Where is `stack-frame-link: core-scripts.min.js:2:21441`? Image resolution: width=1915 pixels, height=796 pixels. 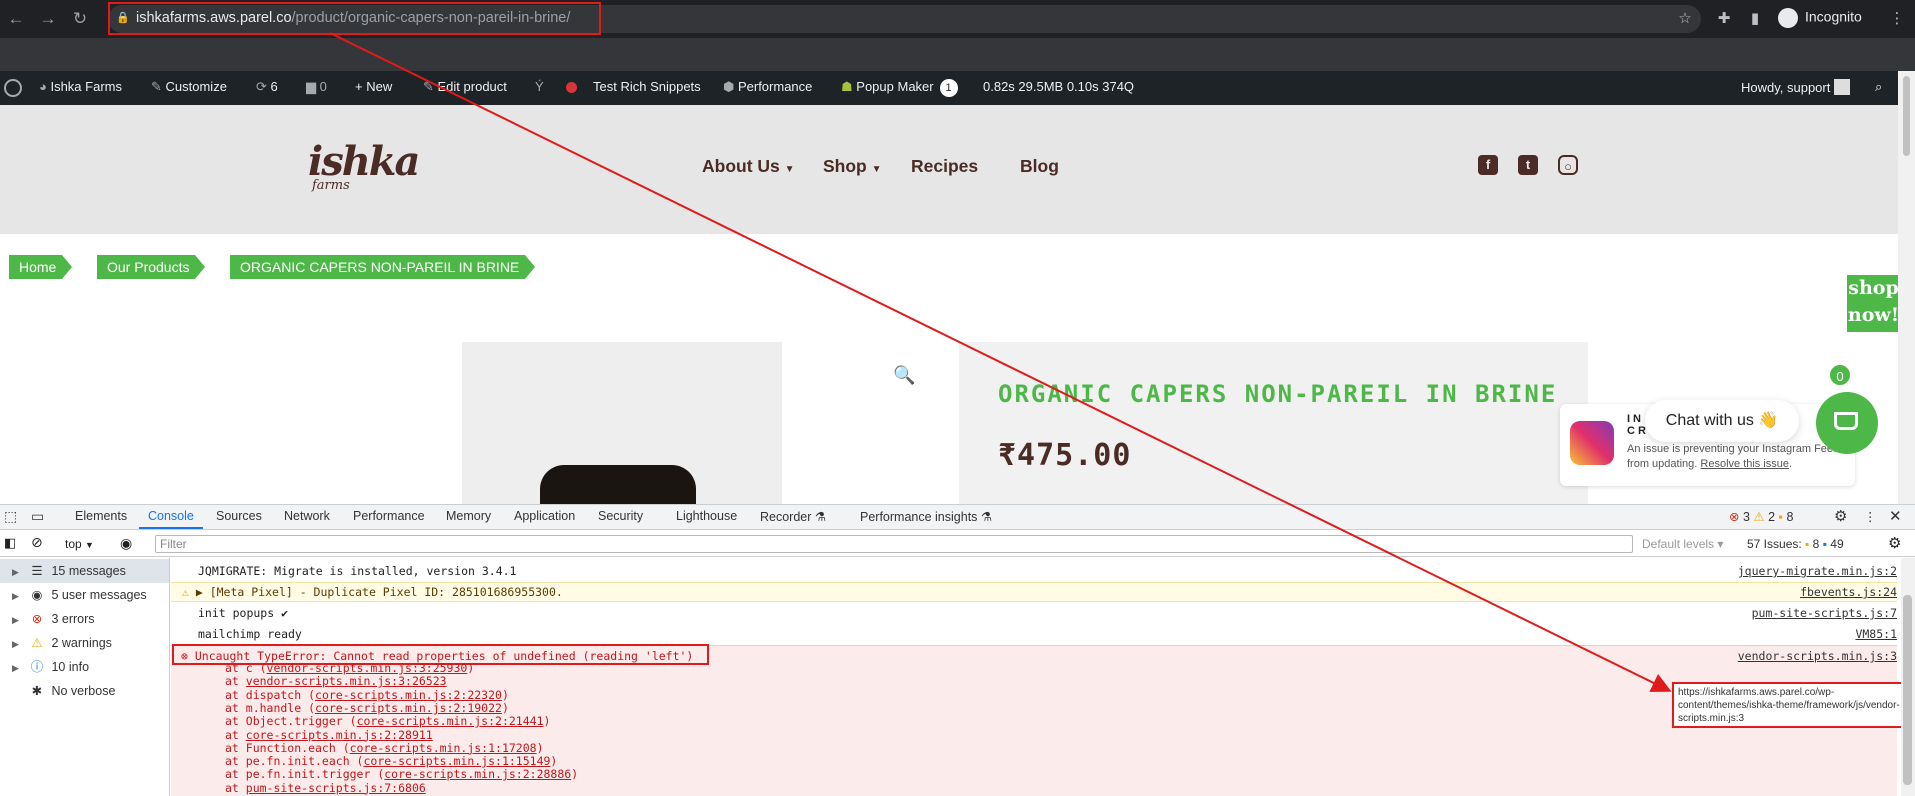 stack-frame-link: core-scripts.min.js:2:21441 is located at coordinates (450, 721).